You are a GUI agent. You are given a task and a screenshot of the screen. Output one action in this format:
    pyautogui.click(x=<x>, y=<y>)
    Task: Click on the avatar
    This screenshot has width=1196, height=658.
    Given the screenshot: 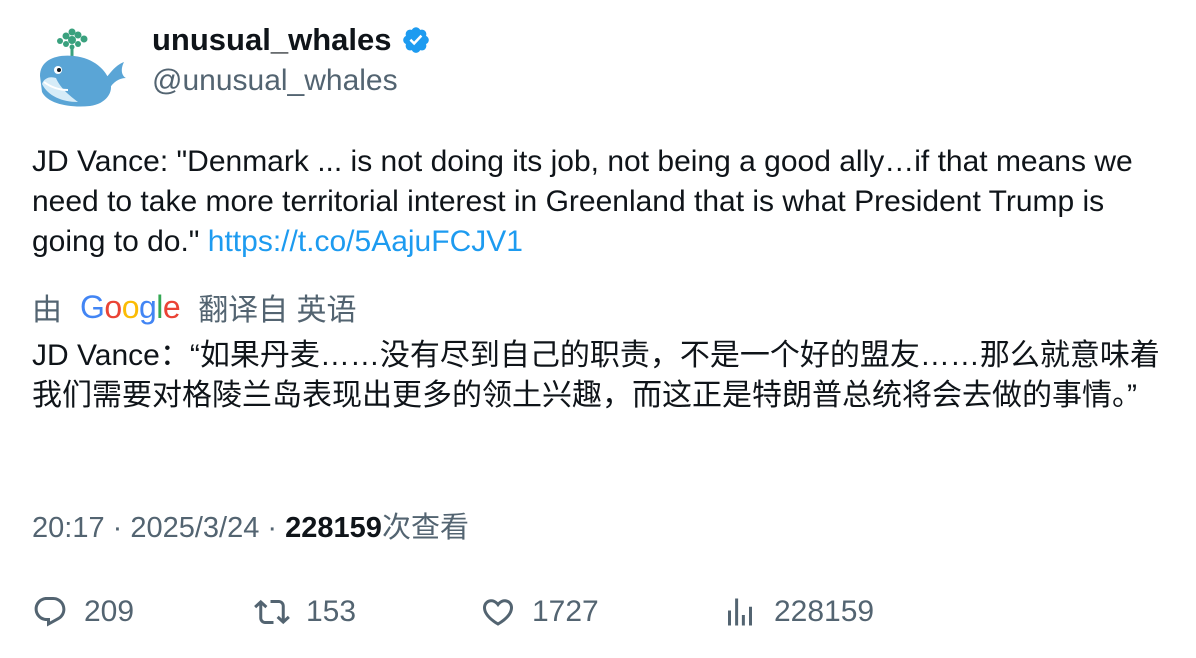 What is the action you would take?
    pyautogui.click(x=78, y=69)
    